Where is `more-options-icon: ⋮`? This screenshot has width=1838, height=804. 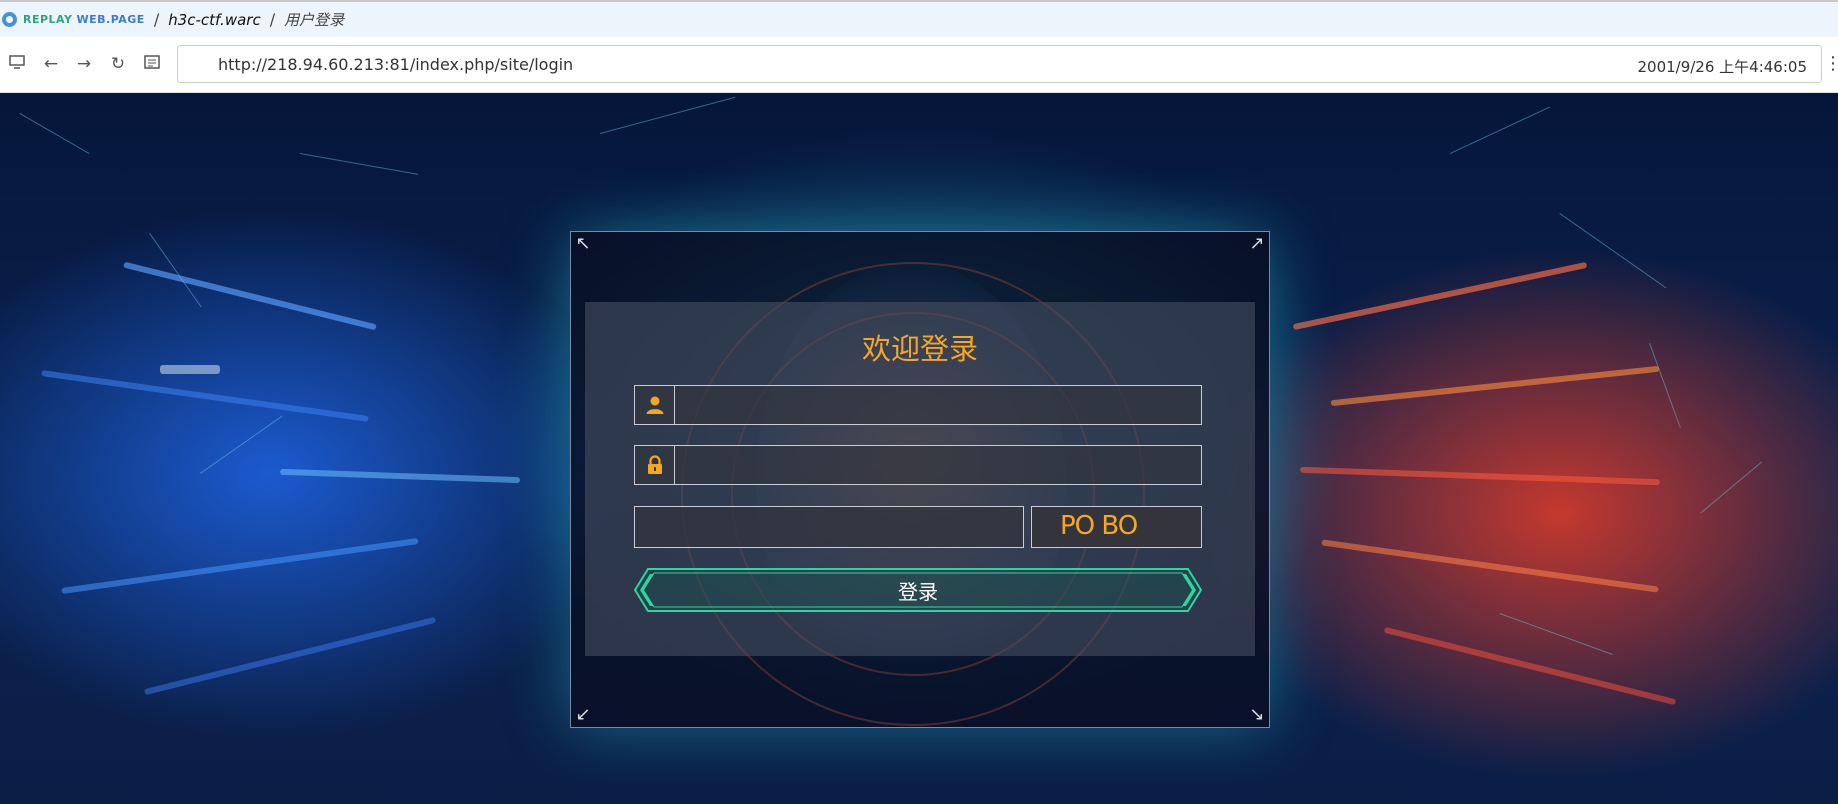 more-options-icon: ⋮ is located at coordinates (1831, 63).